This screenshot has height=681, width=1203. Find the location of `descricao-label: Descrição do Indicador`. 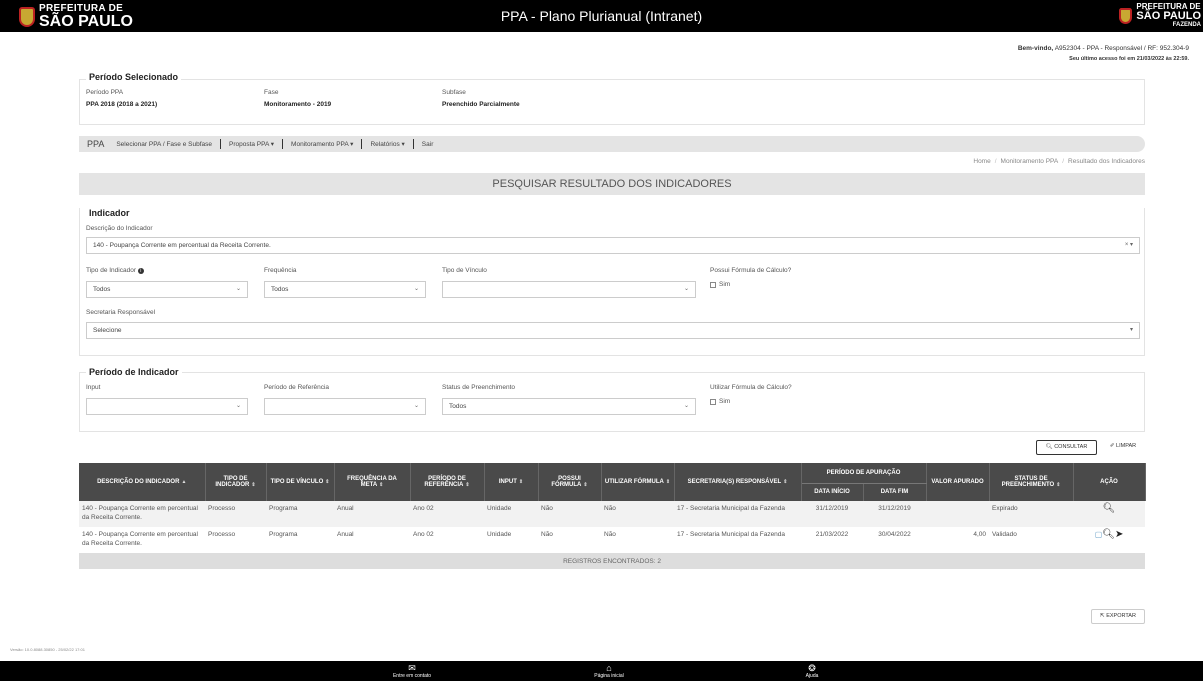

descricao-label: Descrição do Indicador is located at coordinates (119, 228).